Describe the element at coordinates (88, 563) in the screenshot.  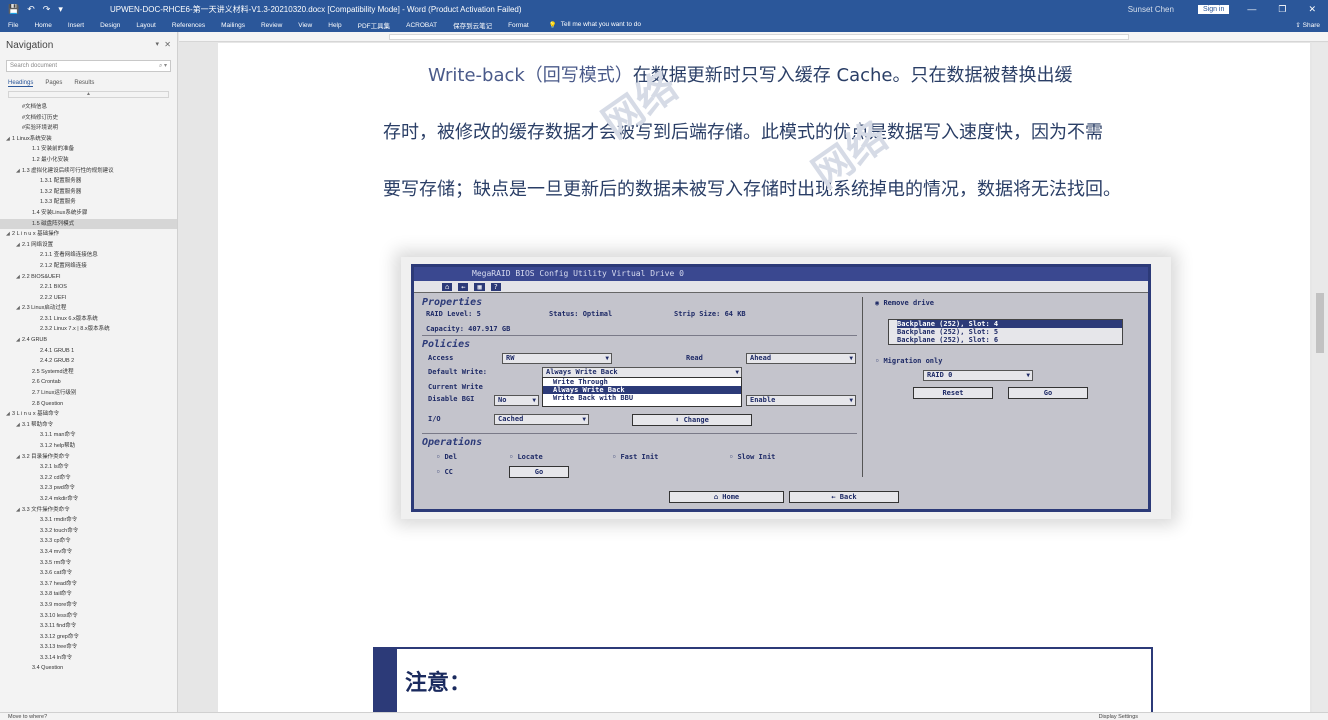
I see `nav-heading-item: 3.3.5 rm命令` at that location.